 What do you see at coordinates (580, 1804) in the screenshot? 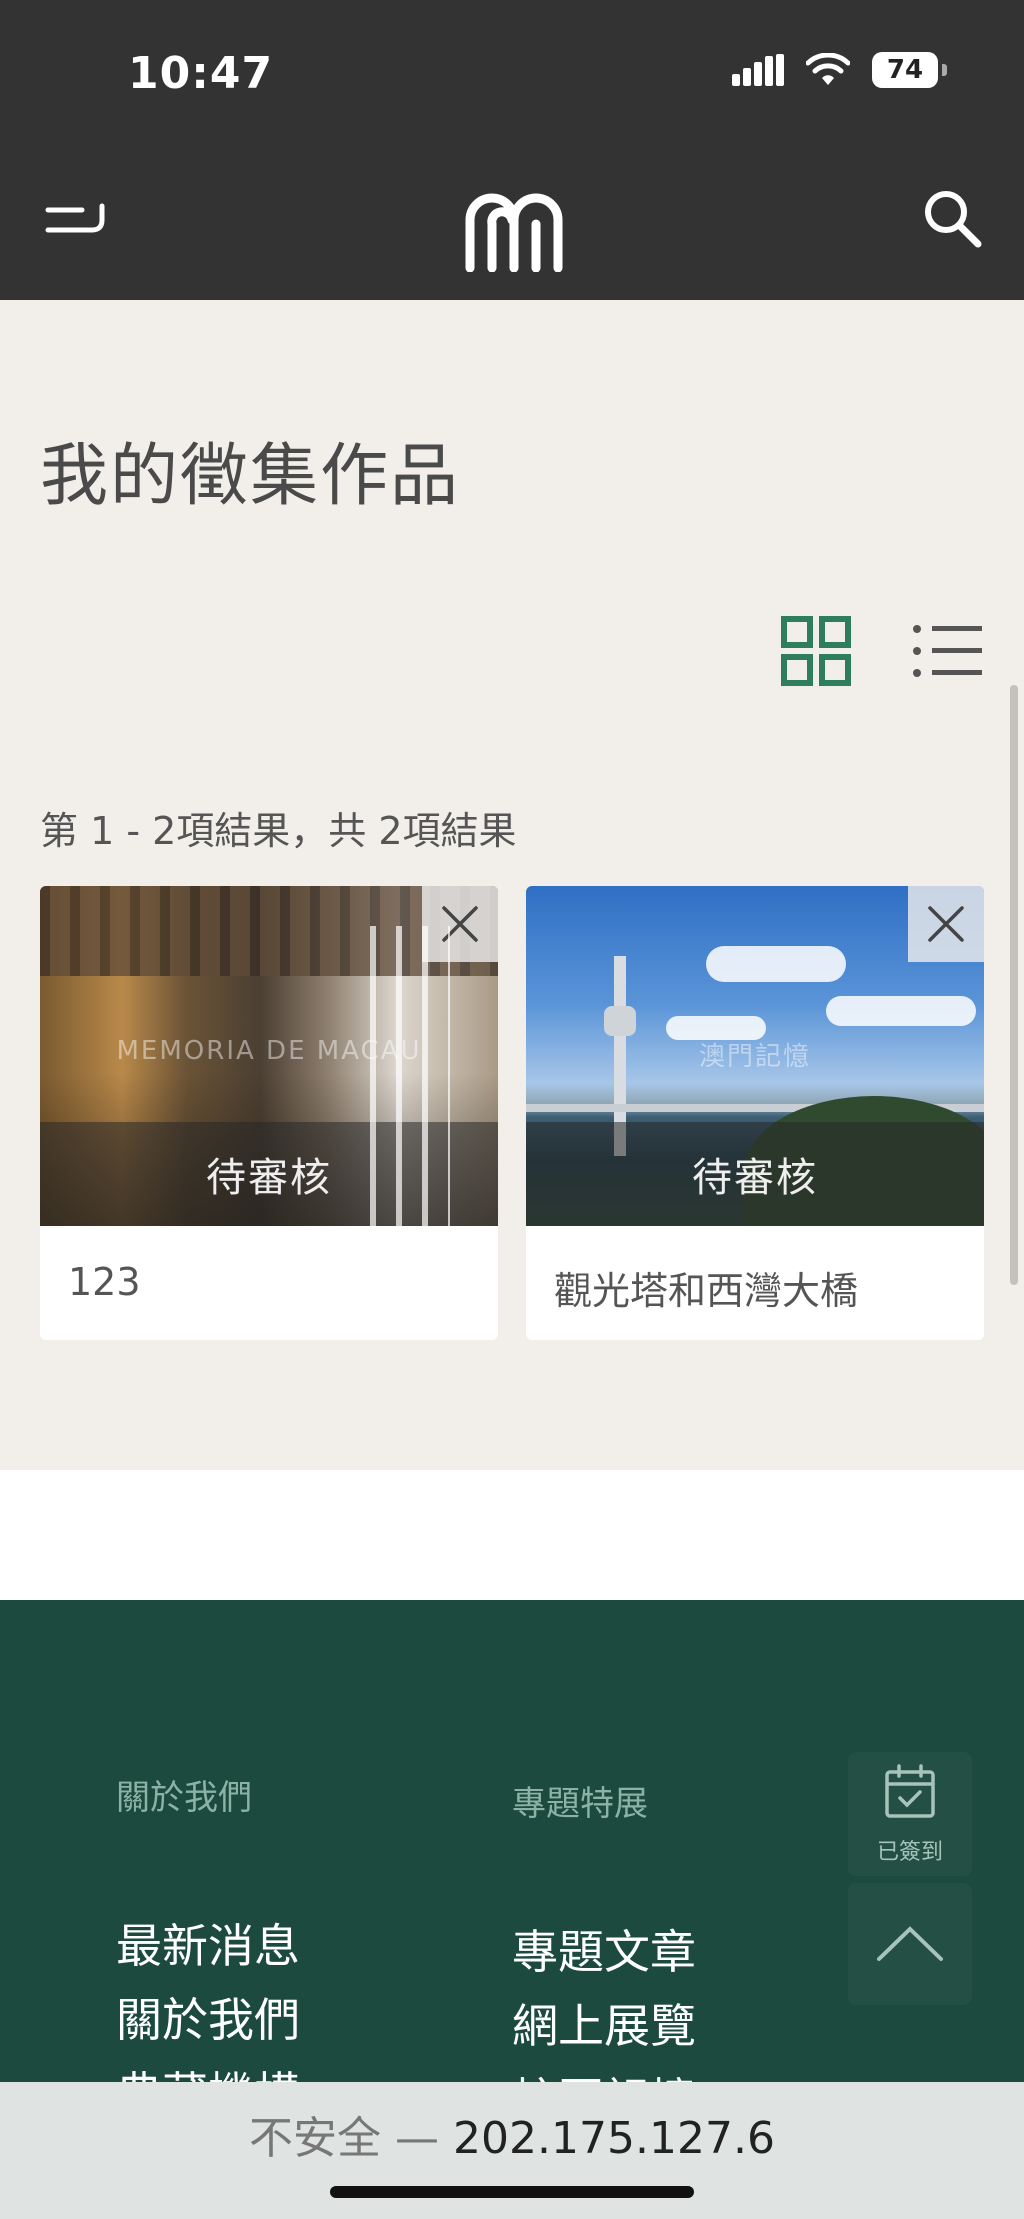
I see `footer-heading: 專題特展` at bounding box center [580, 1804].